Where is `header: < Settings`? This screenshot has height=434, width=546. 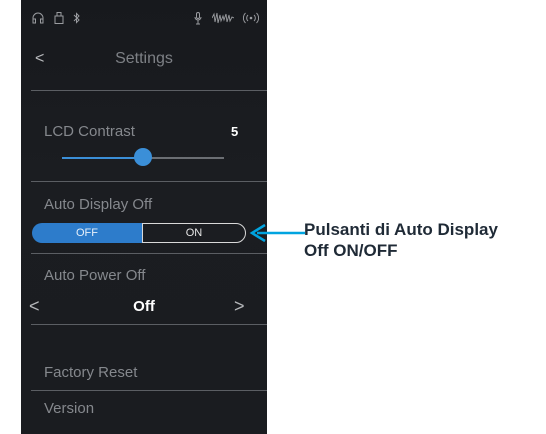
header: < Settings is located at coordinates (144, 62).